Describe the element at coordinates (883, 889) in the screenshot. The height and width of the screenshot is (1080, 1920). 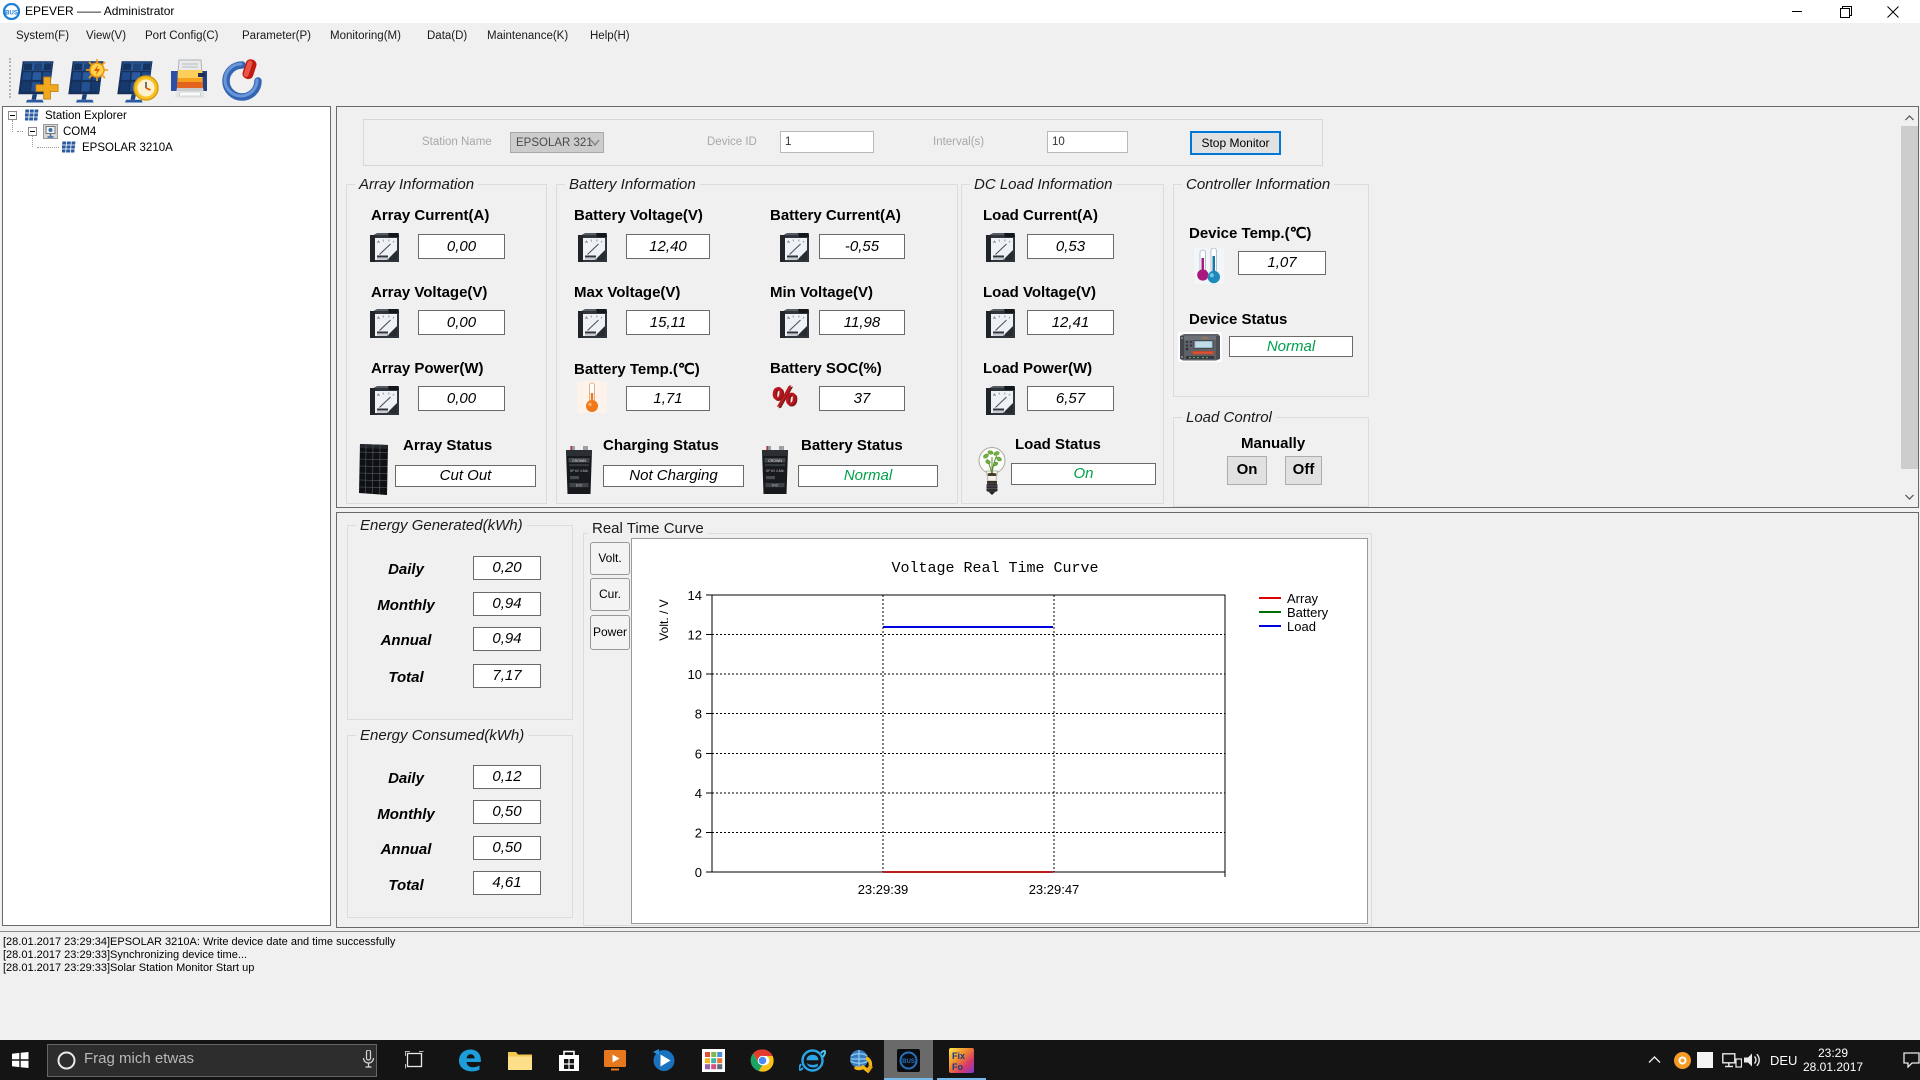
I see `svg-text: 23:29:39` at that location.